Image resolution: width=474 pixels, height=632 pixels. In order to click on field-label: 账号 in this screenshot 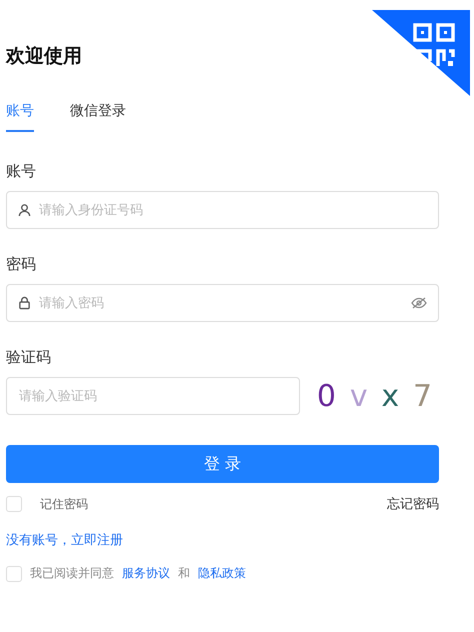, I will do `click(21, 171)`.